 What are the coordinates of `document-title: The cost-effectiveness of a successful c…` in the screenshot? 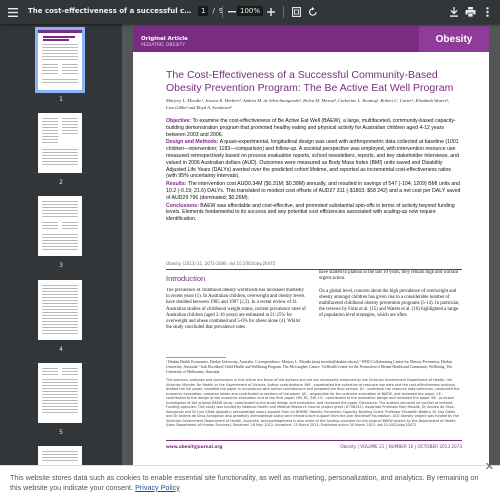 It's located at (110, 11).